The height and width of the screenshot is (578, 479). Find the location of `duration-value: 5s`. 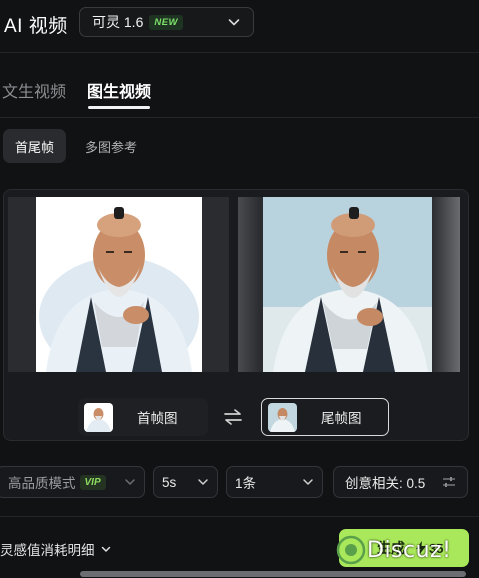

duration-value: 5s is located at coordinates (169, 482).